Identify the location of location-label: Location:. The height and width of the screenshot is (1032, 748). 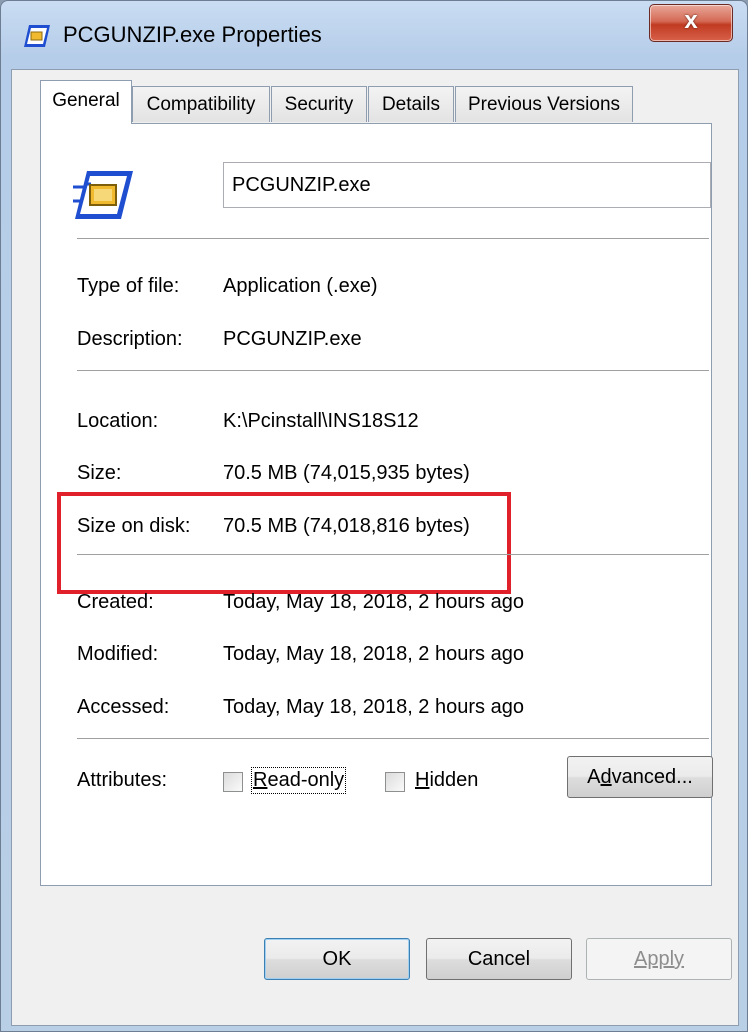
(118, 421).